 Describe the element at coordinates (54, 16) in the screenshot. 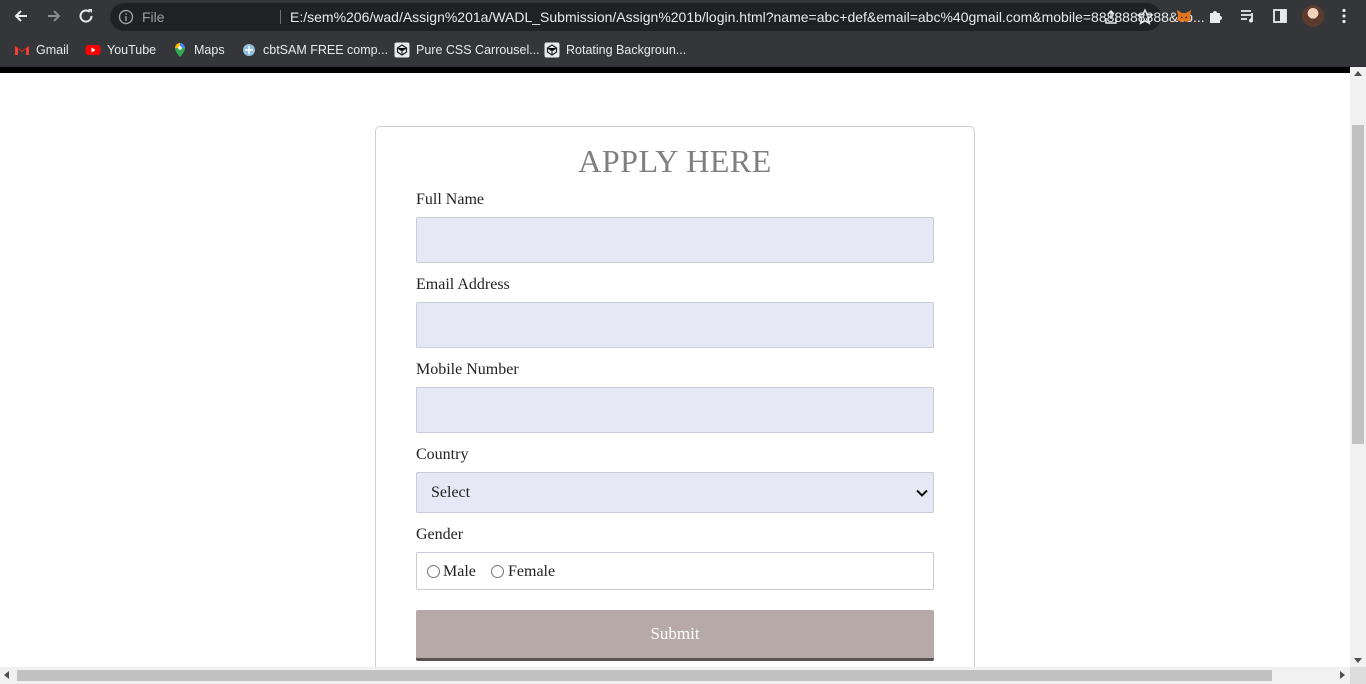

I see `forward-arrow-icon` at that location.